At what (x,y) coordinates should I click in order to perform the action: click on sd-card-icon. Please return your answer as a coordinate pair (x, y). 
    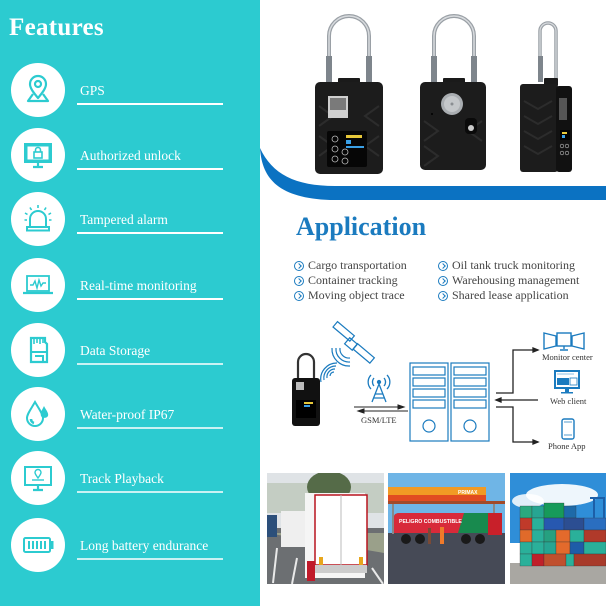
    Looking at the image, I should click on (39, 350).